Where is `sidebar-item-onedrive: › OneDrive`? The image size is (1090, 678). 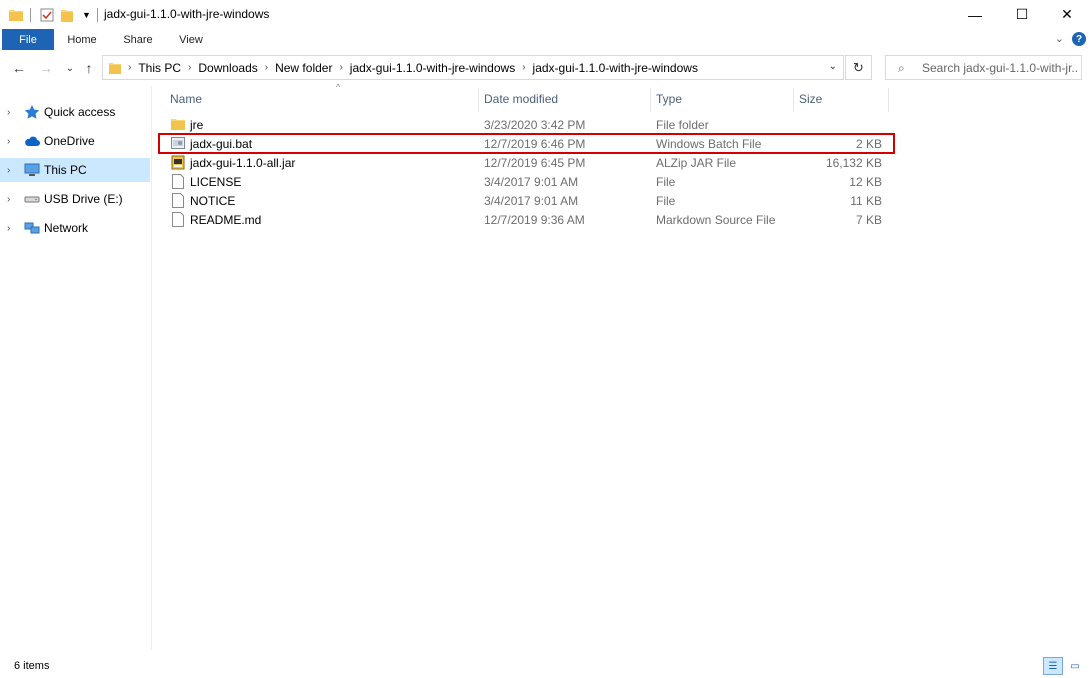 sidebar-item-onedrive: › OneDrive is located at coordinates (75, 141).